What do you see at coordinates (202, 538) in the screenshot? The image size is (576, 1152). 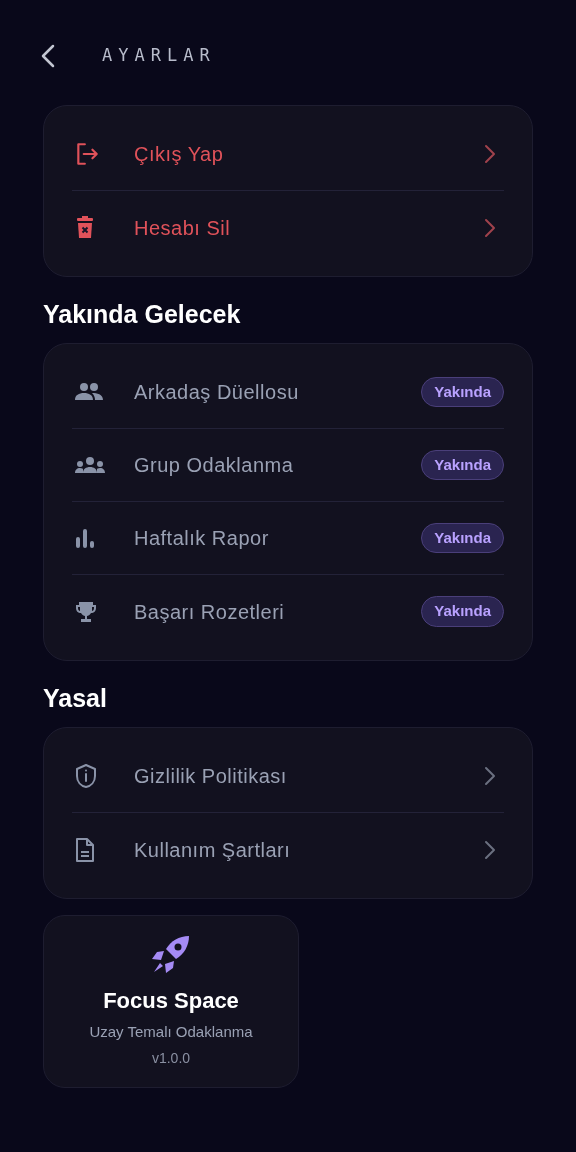 I see `row-label: Haftalık Rapor` at bounding box center [202, 538].